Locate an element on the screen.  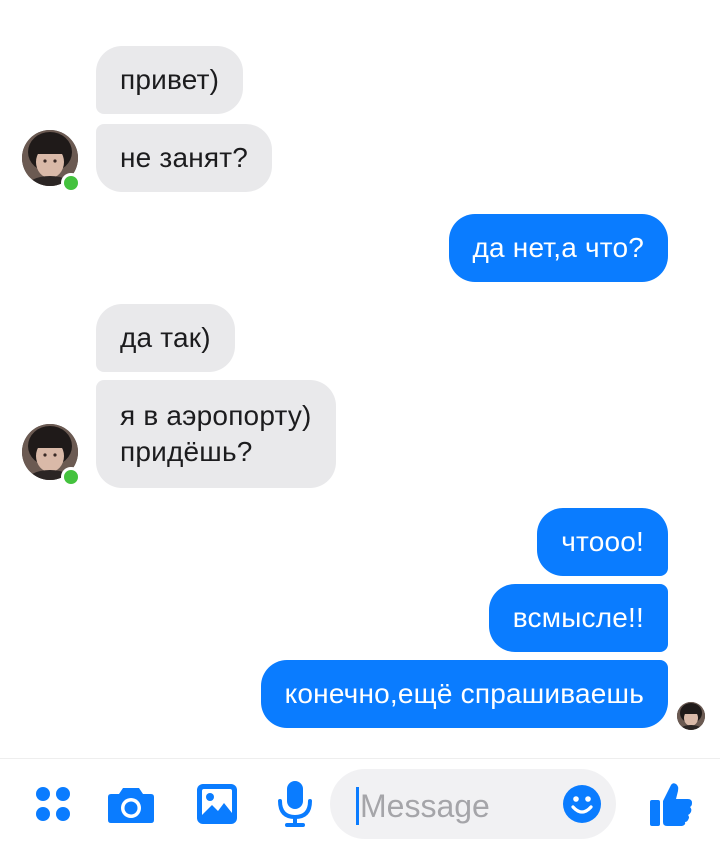
message-text: я в аэропорту) is located at coordinates (216, 415).